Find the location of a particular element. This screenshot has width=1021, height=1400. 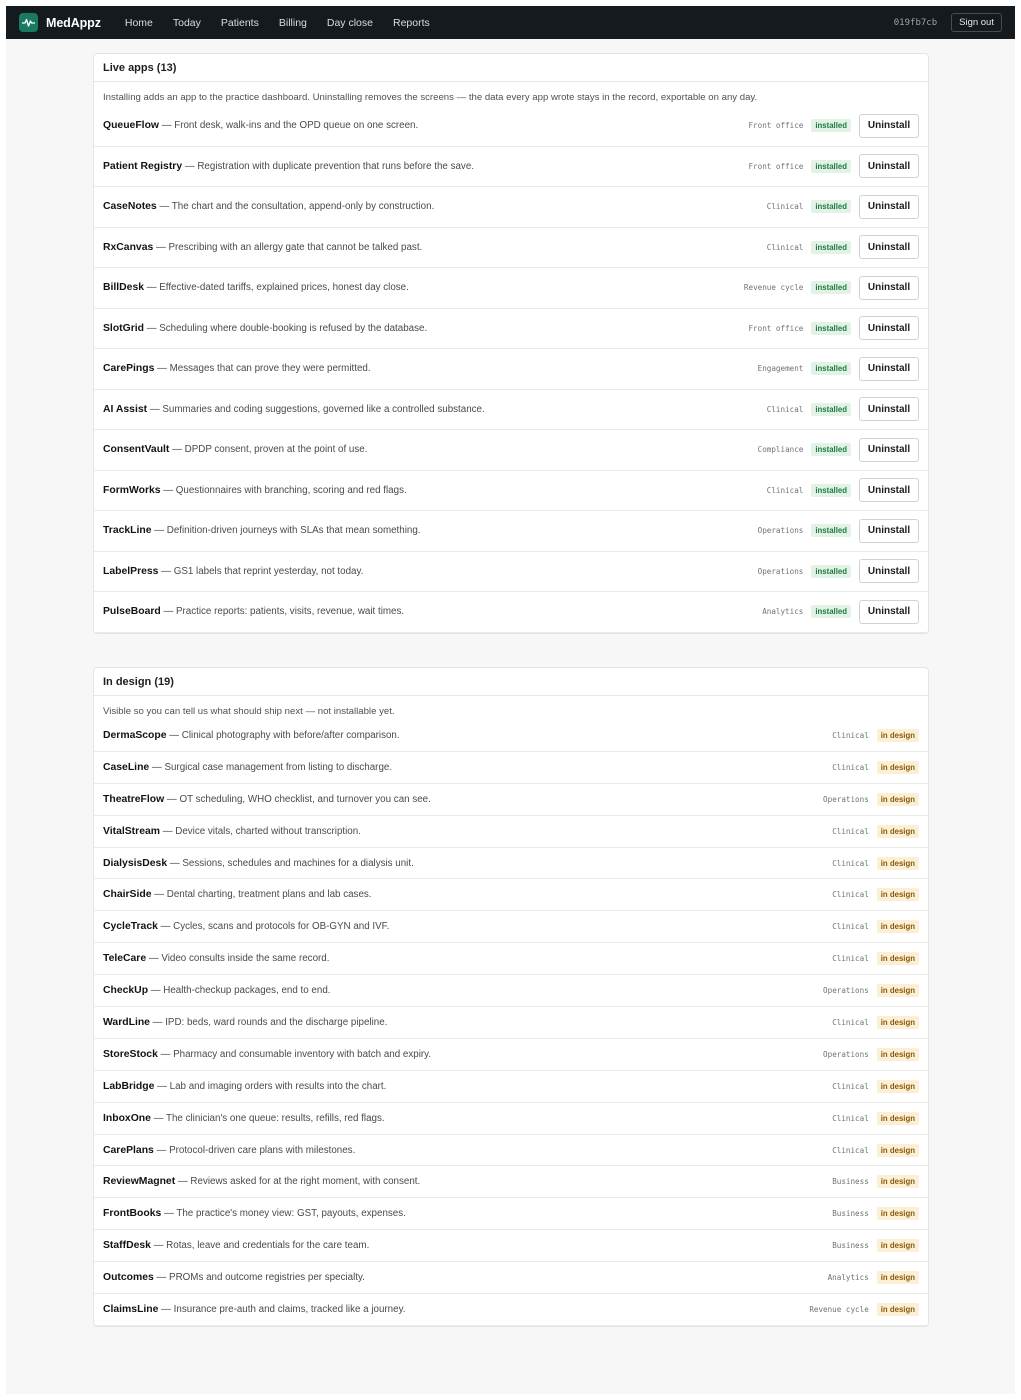

nav-patients: Patients is located at coordinates (240, 23).